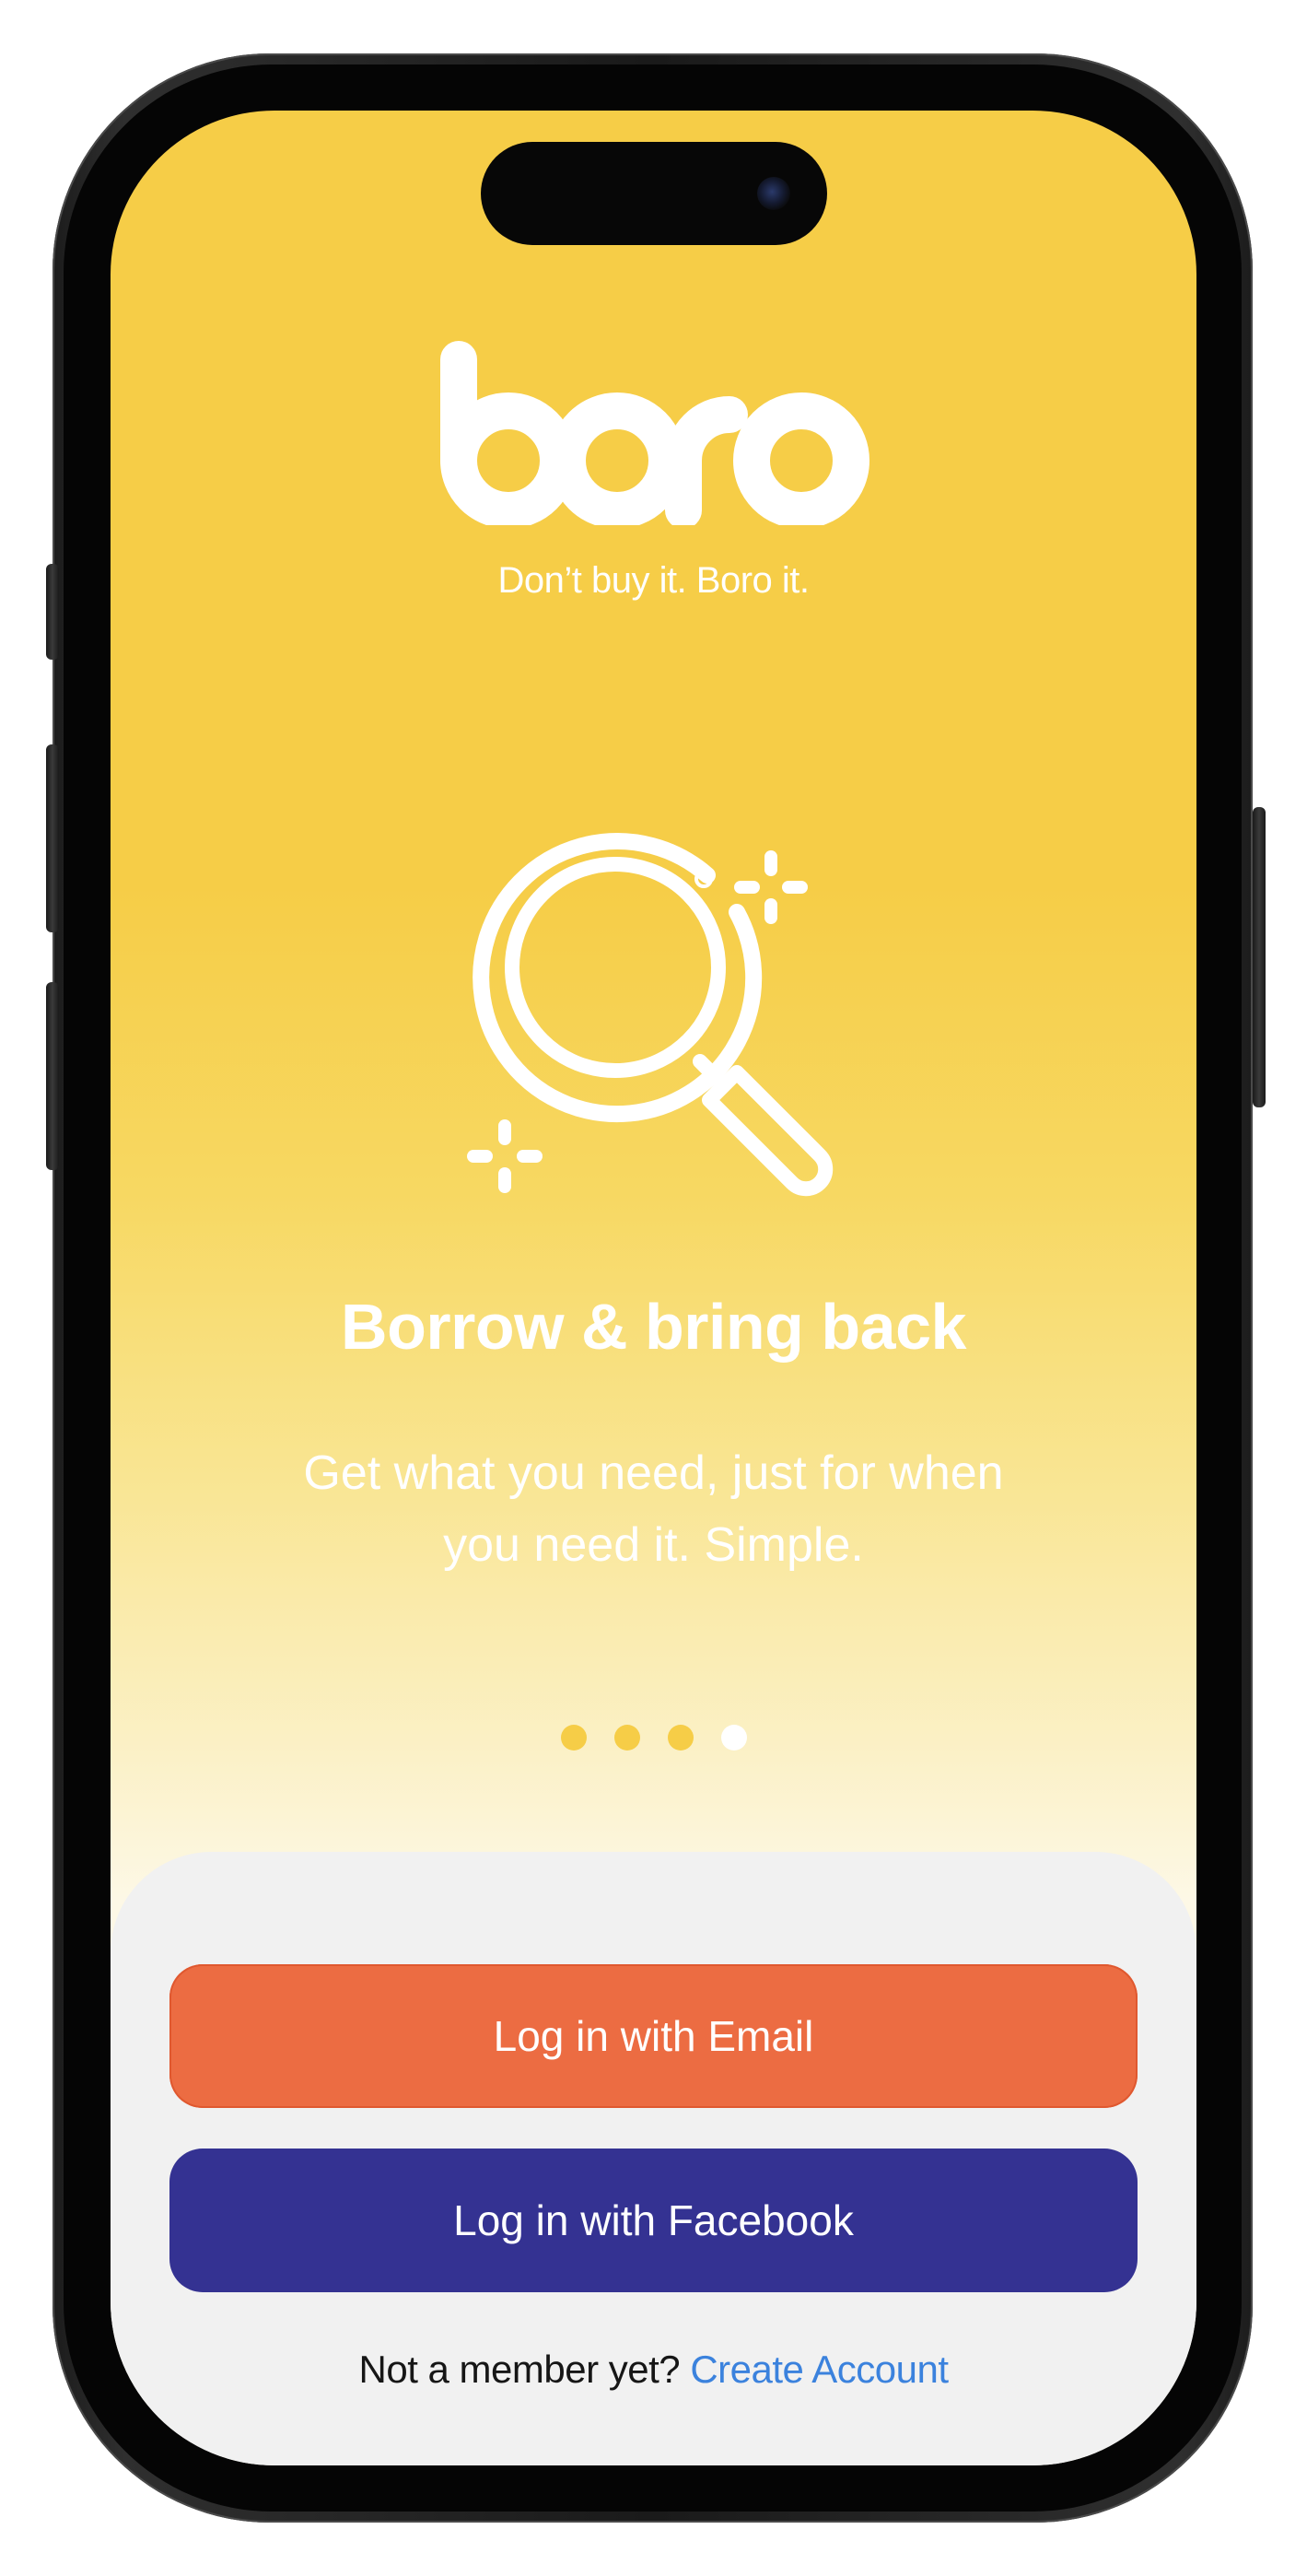 The width and height of the screenshot is (1307, 2576). I want to click on power-button, so click(1260, 957).